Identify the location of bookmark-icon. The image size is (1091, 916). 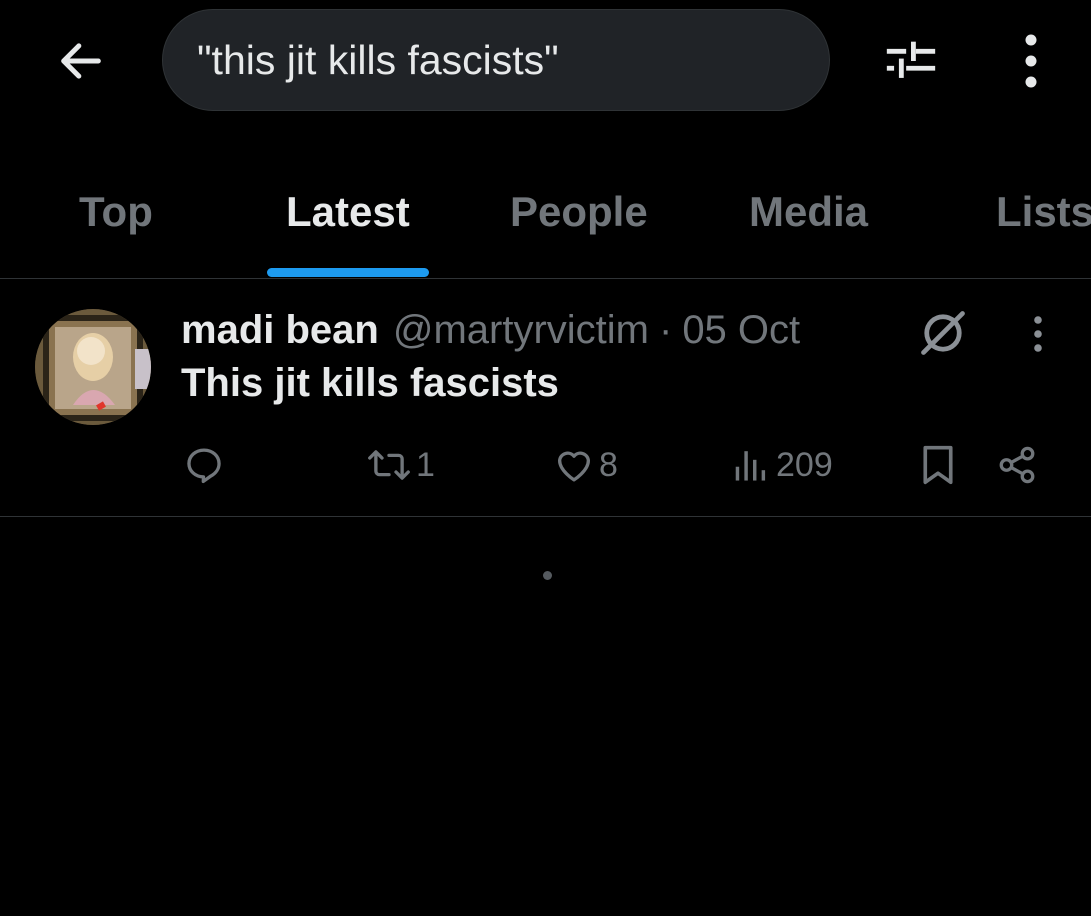
(938, 465).